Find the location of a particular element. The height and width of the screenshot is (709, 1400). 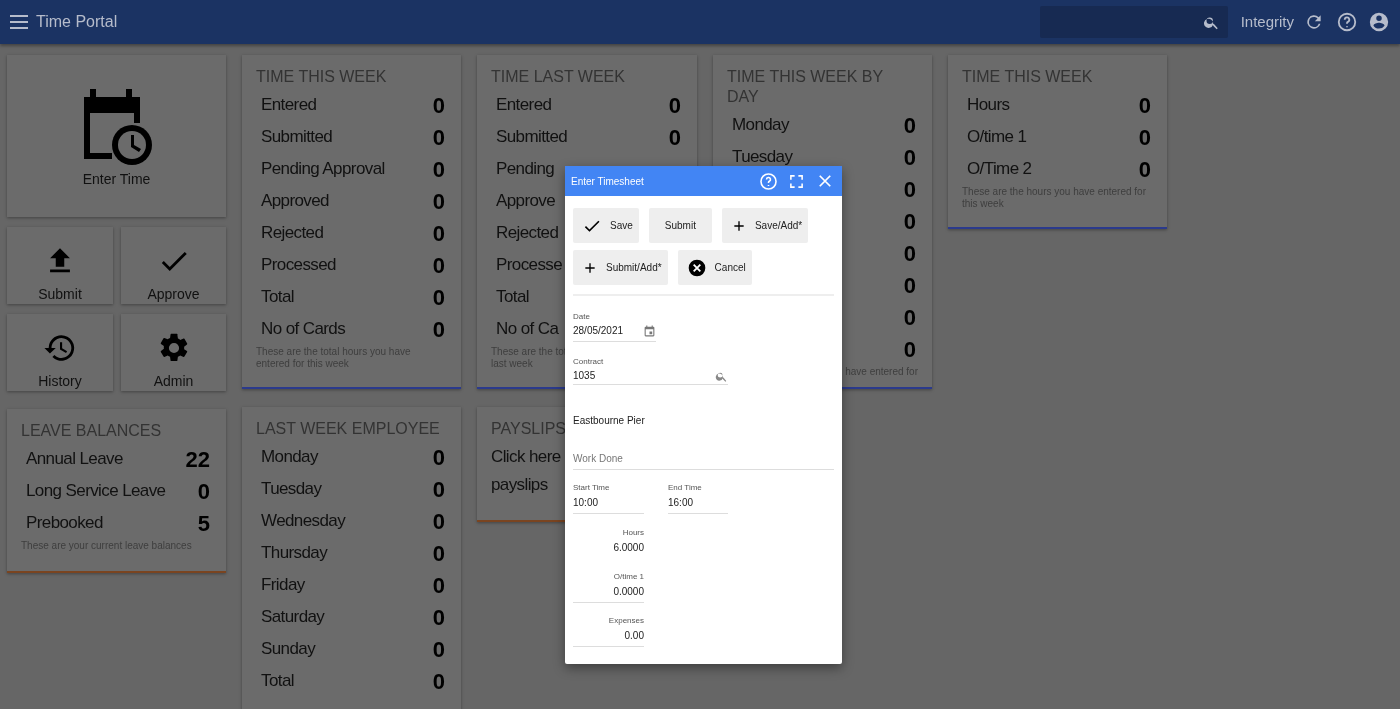

time-field: Start Time 10:00 is located at coordinates (608, 498).